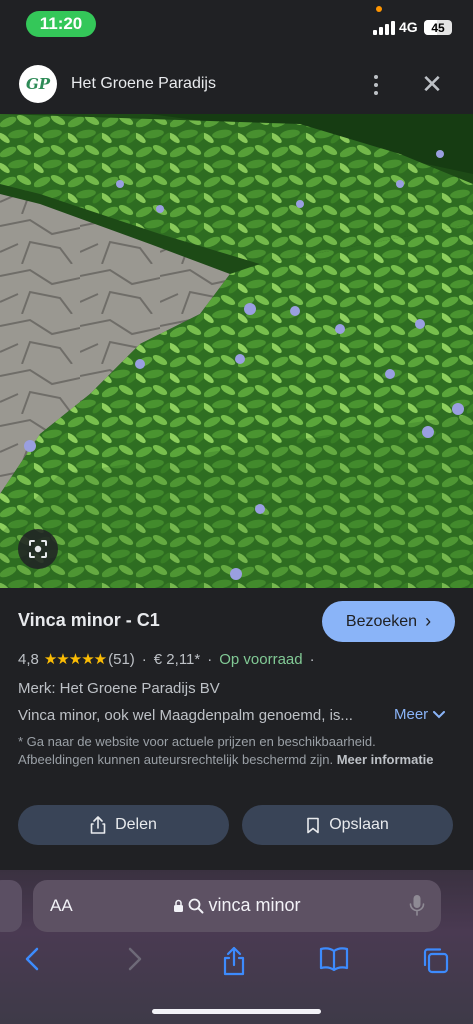  I want to click on forward-icon, so click(135, 959).